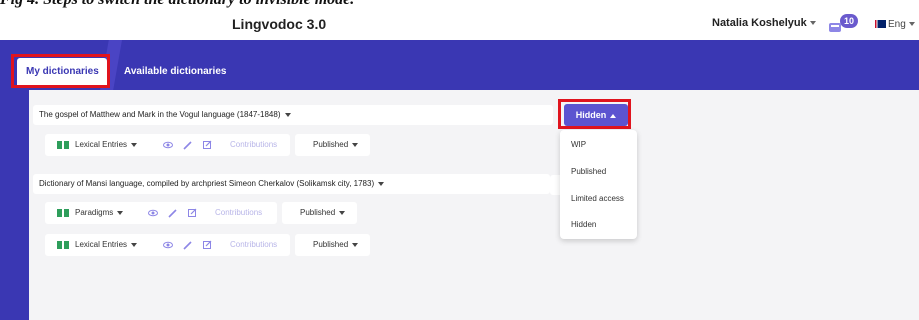 The width and height of the screenshot is (919, 320). I want to click on flag-uk-icon, so click(880, 24).